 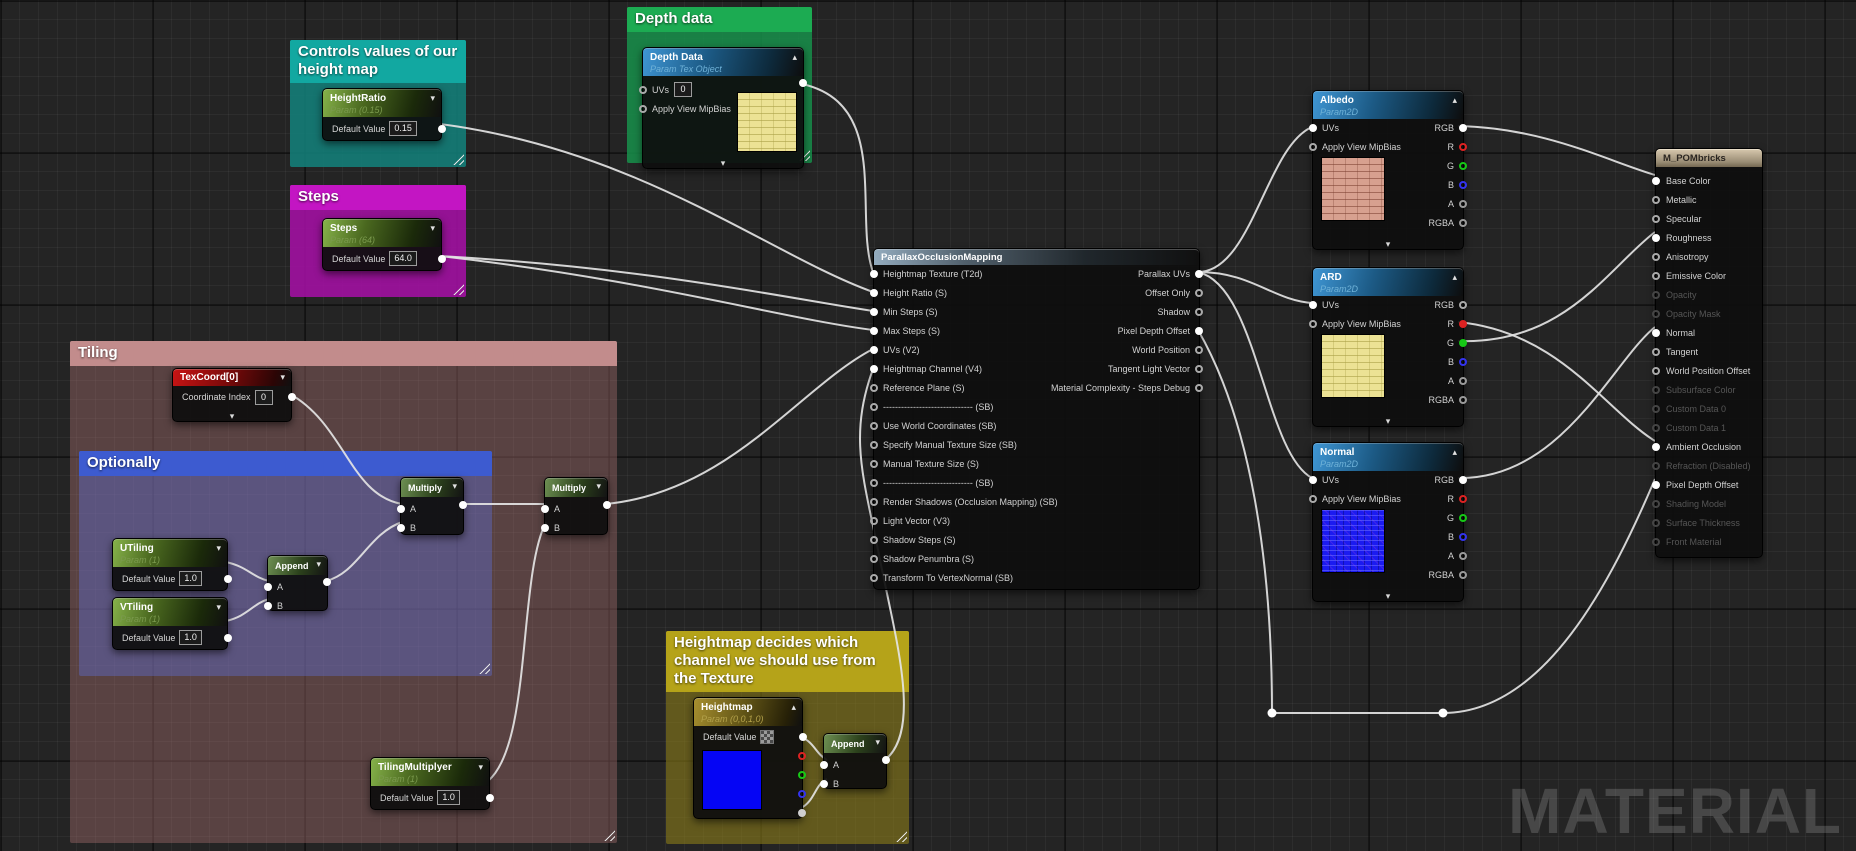 I want to click on material-pin-row: Surface Thickness, so click(x=1707, y=522).